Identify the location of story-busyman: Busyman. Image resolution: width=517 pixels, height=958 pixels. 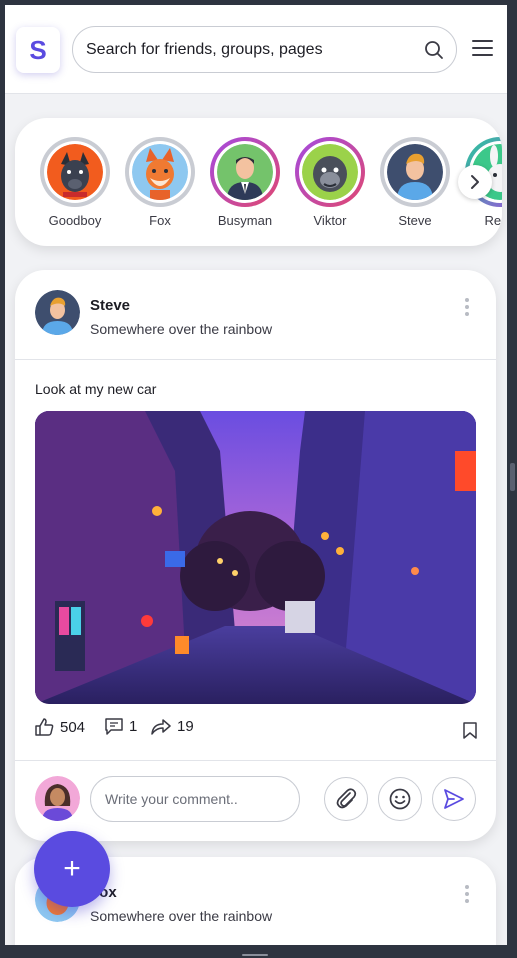
(245, 182).